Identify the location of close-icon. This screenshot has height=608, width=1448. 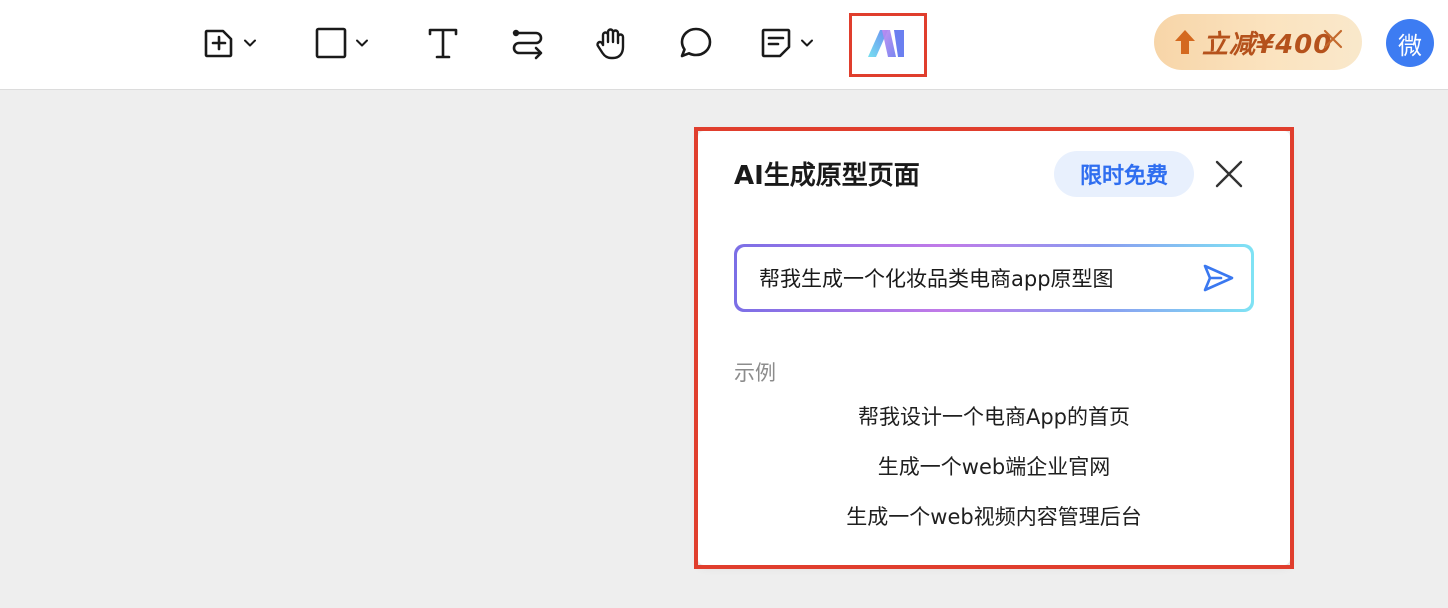
(1333, 39).